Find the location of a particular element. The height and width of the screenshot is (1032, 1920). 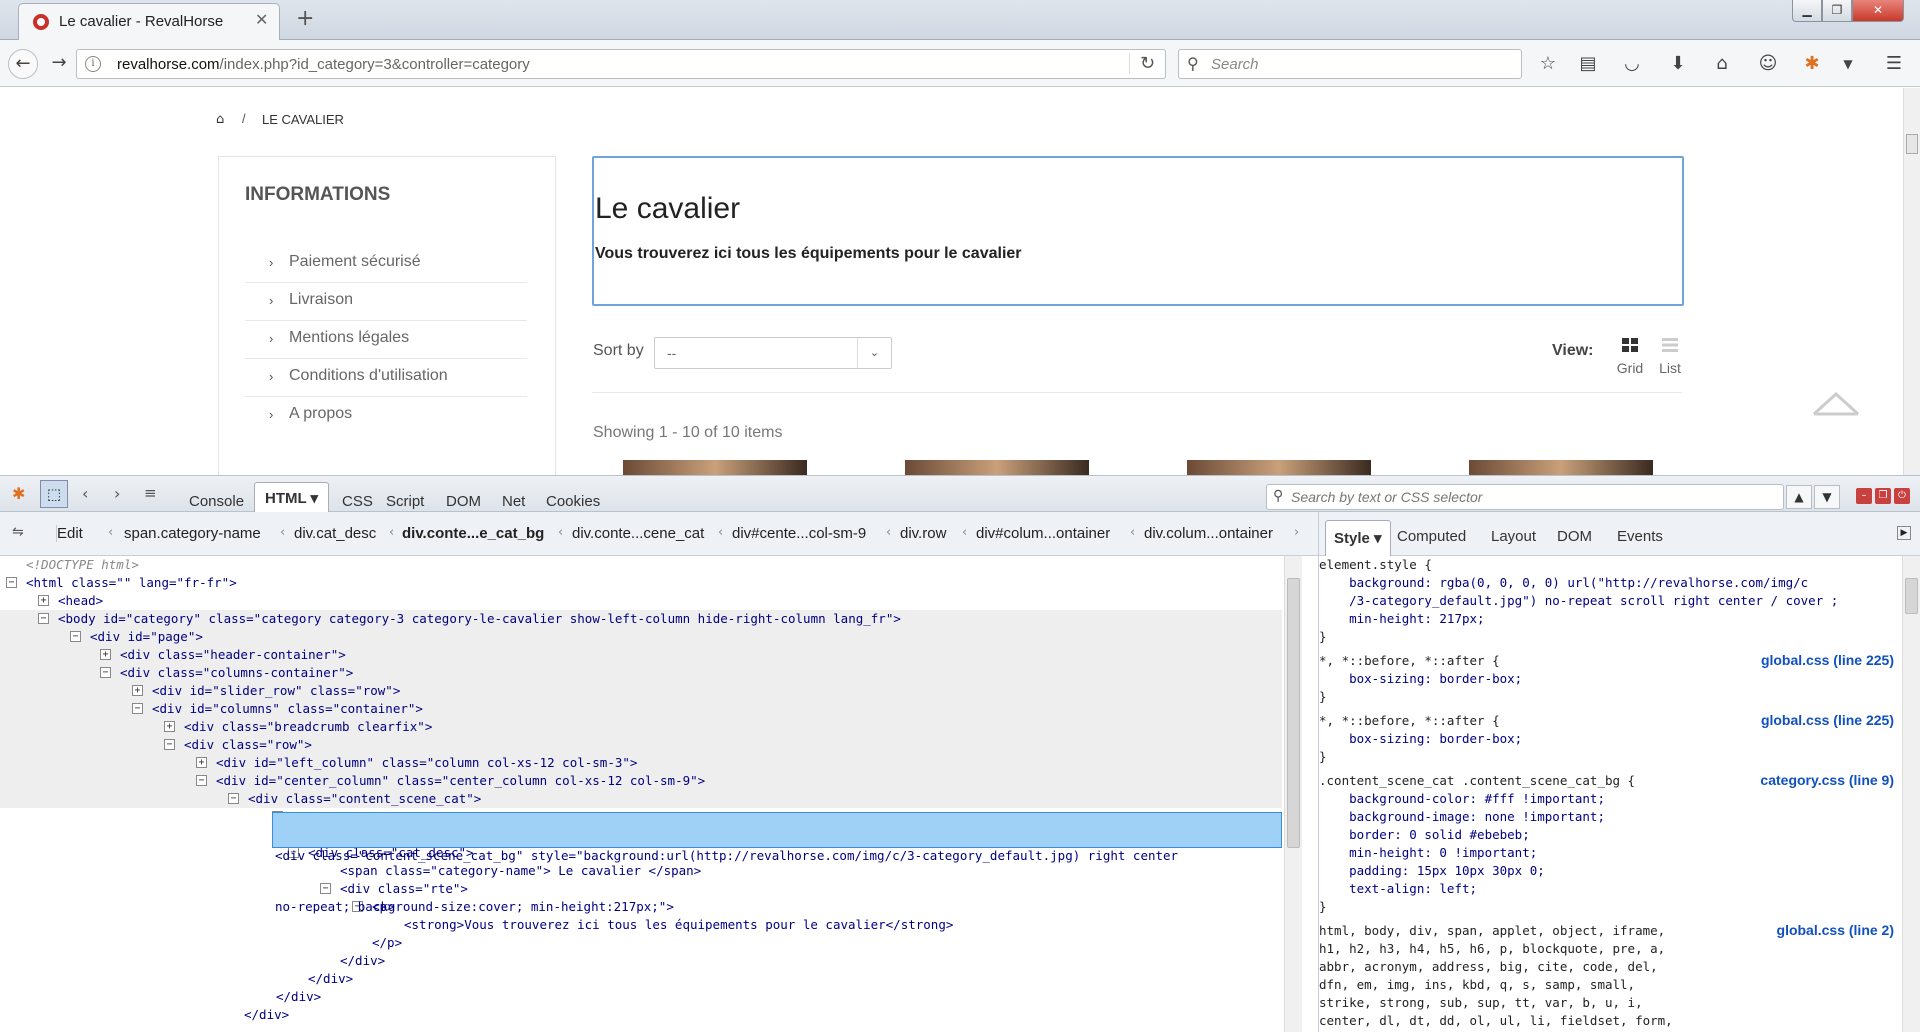

maximize-button: ❐ is located at coordinates (1837, 11).